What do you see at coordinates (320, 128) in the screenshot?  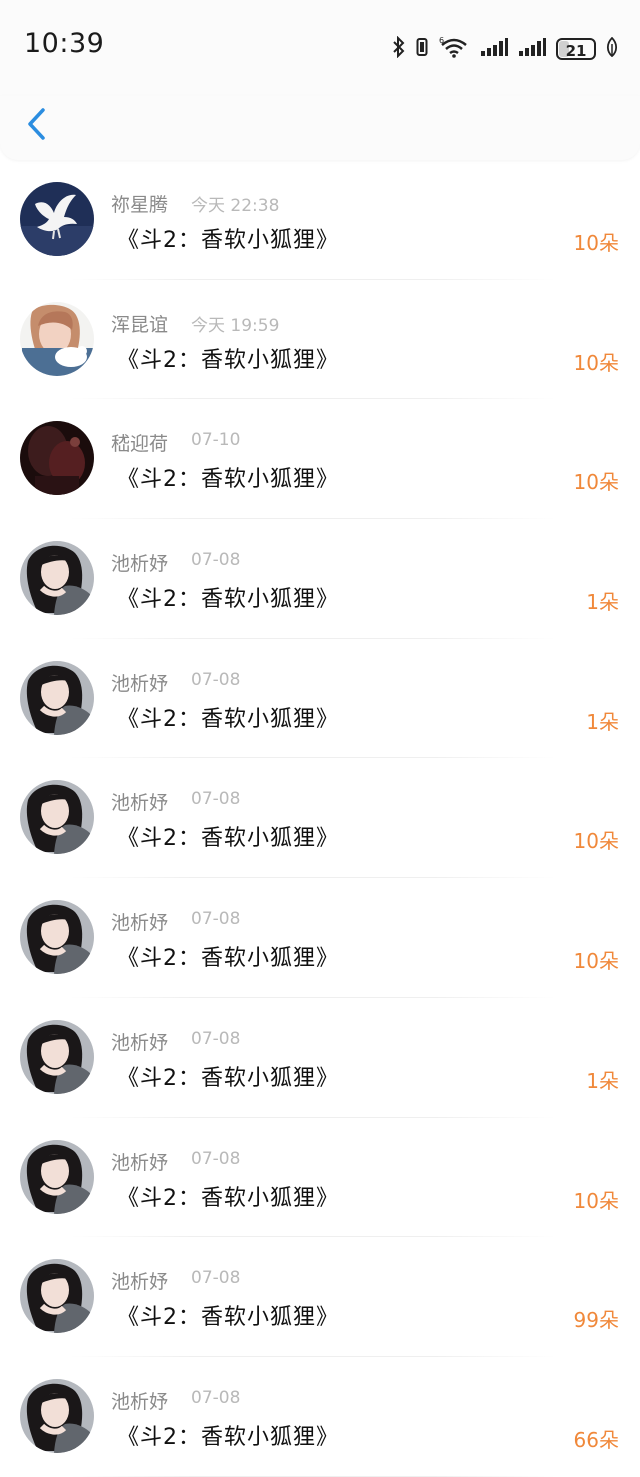 I see `nav-bar` at bounding box center [320, 128].